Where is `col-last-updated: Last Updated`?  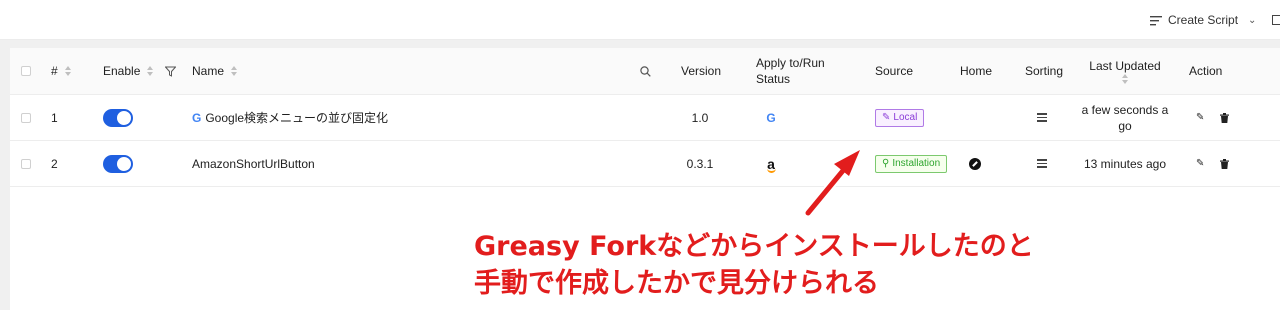 col-last-updated: Last Updated is located at coordinates (1125, 71).